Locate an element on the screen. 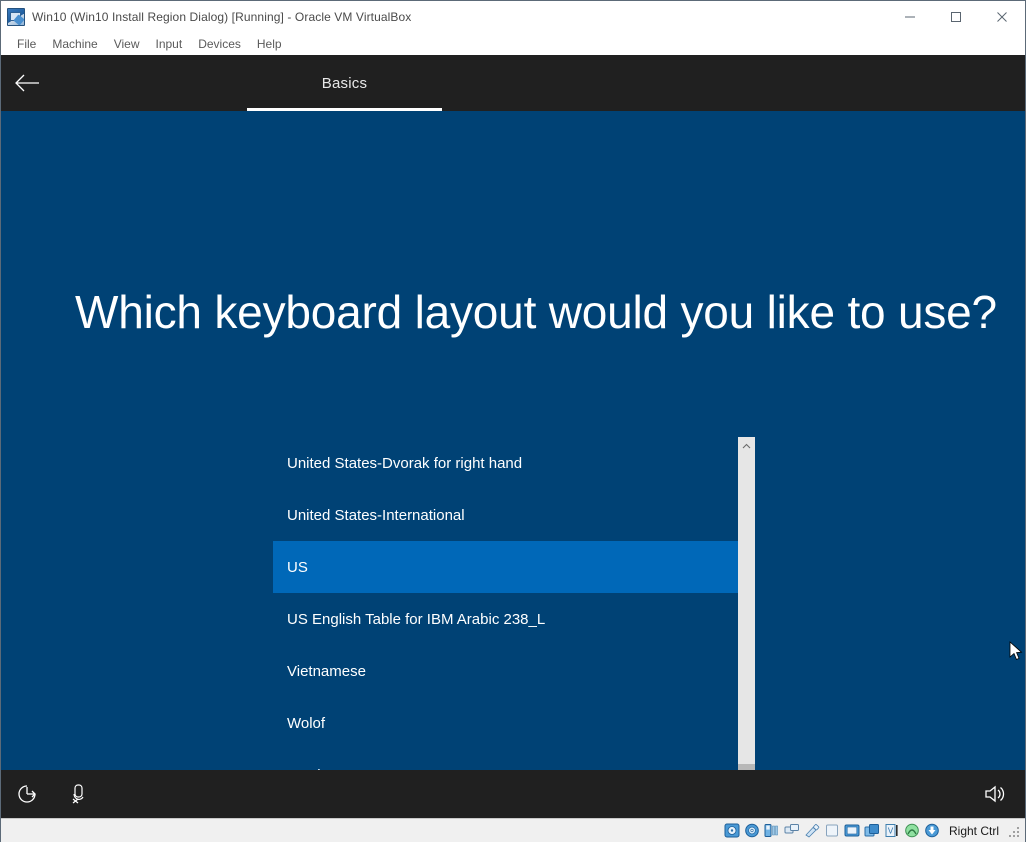  svg-text: V is located at coordinates (891, 831).